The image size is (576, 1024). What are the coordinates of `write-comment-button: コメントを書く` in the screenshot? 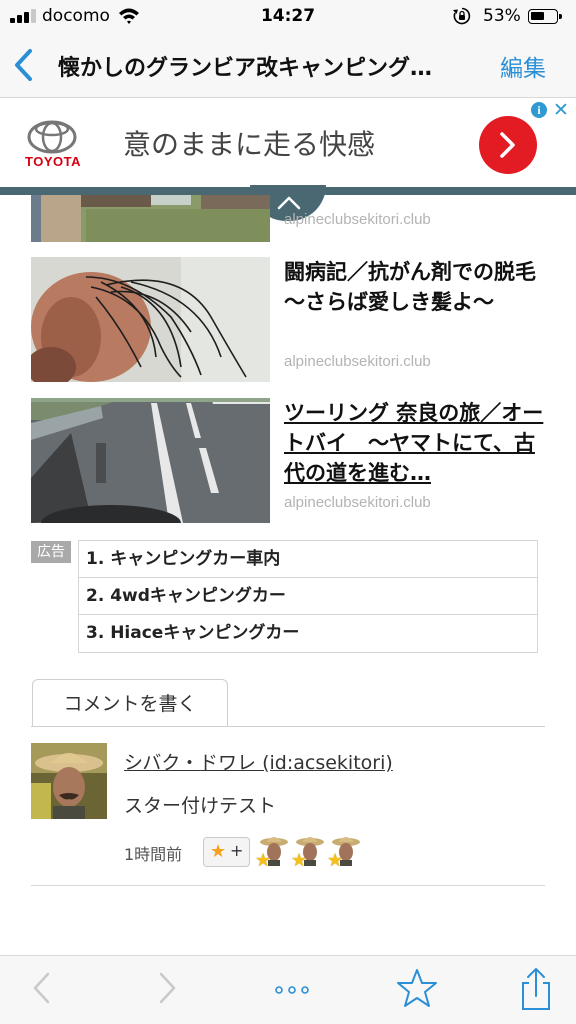 It's located at (130, 703).